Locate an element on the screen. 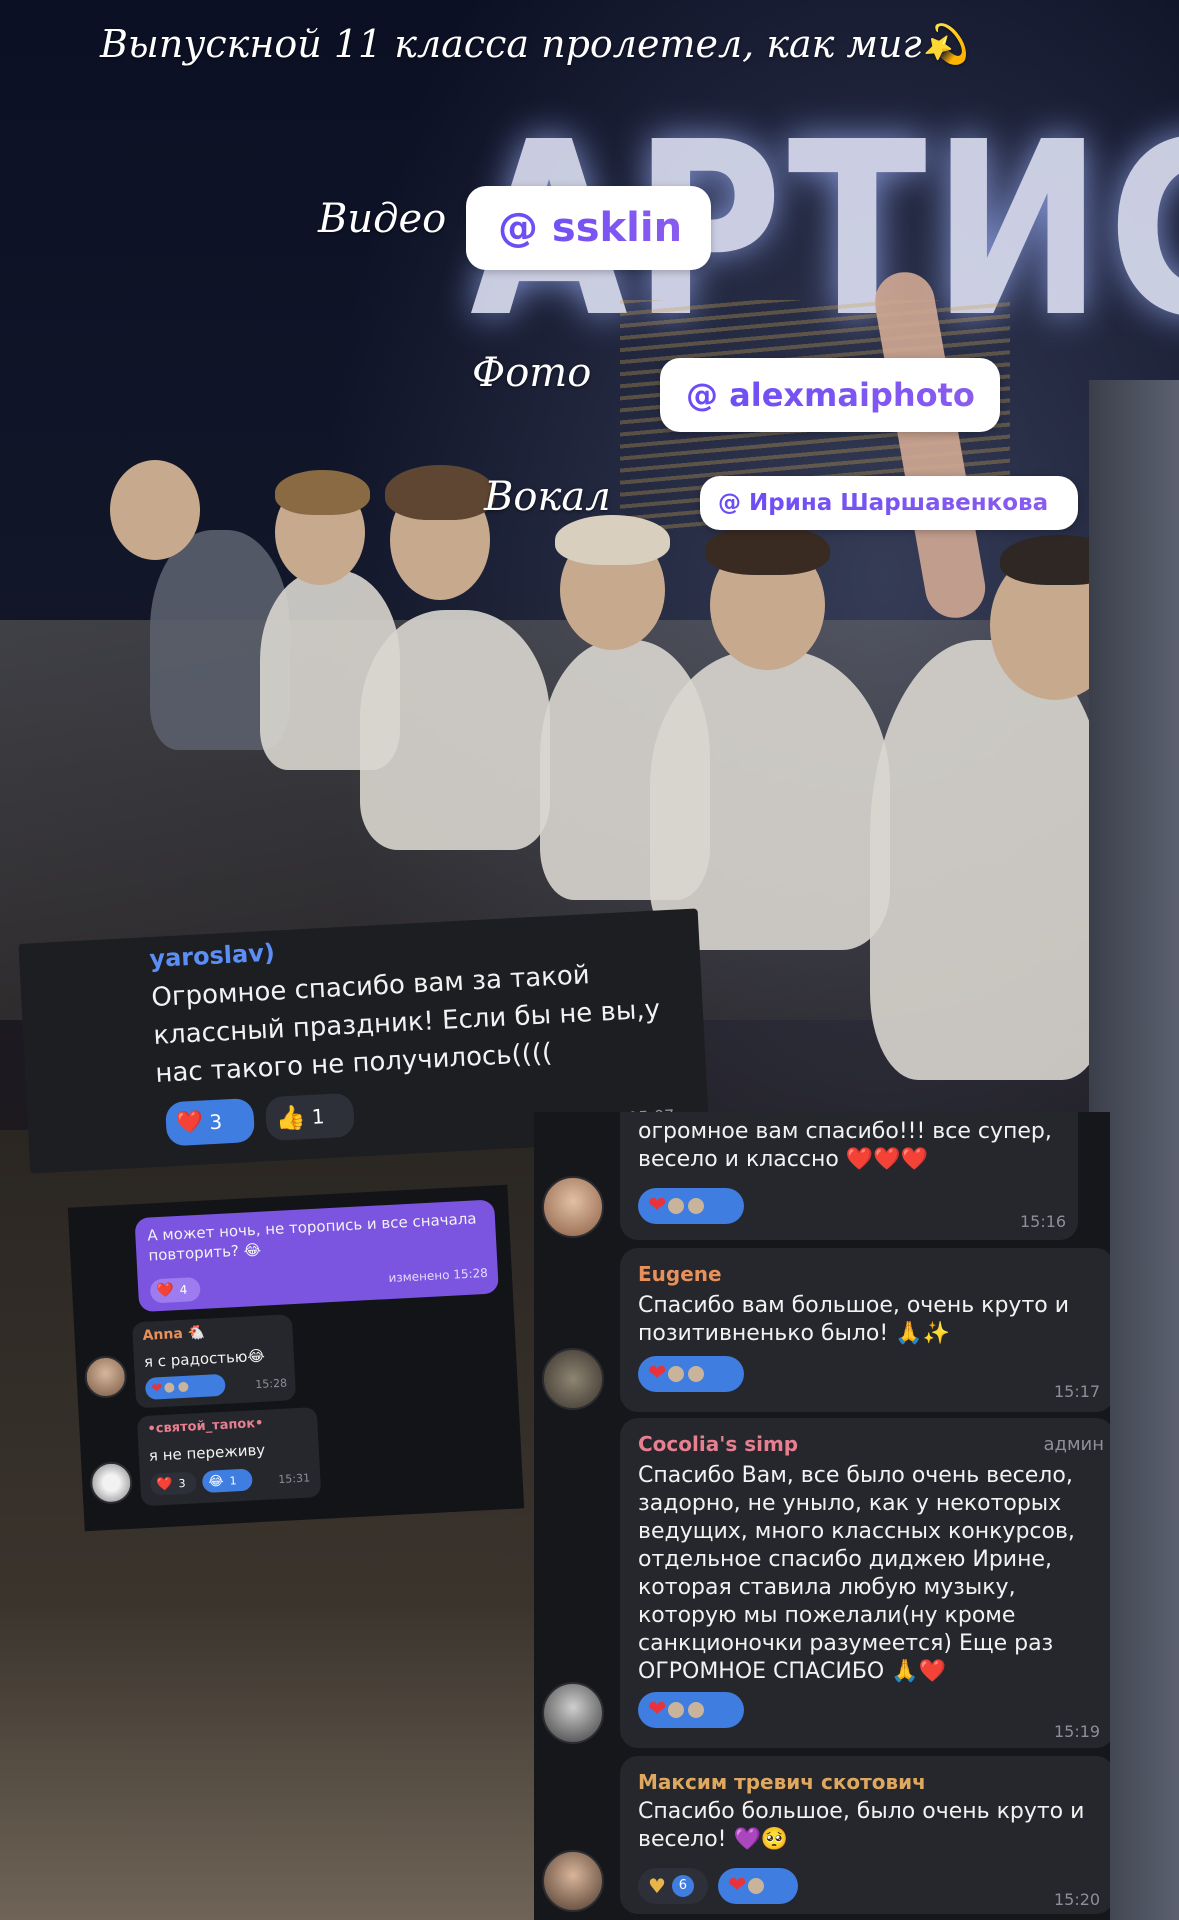  message-time: 15:28 is located at coordinates (271, 1384).